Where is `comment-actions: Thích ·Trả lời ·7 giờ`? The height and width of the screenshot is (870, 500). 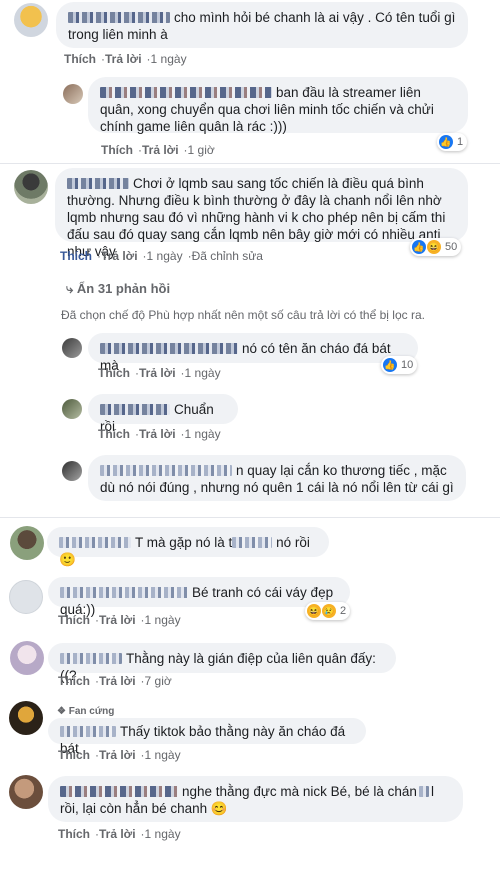 comment-actions: Thích ·Trả lời ·7 giờ is located at coordinates (115, 681).